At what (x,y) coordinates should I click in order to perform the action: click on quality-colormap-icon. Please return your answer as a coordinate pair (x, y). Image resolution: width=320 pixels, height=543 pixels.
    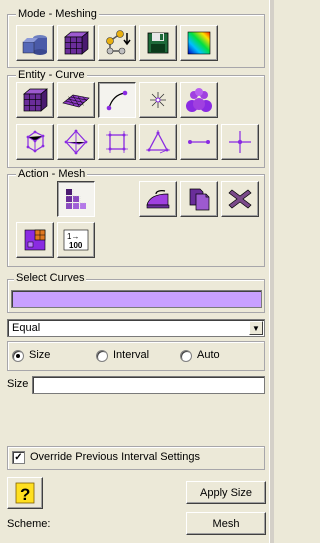
    Looking at the image, I should click on (199, 43).